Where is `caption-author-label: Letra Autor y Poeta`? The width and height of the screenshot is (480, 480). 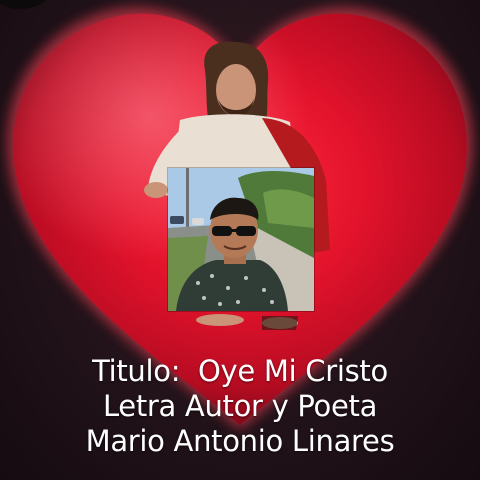
caption-author-label: Letra Autor y Poeta is located at coordinates (240, 406).